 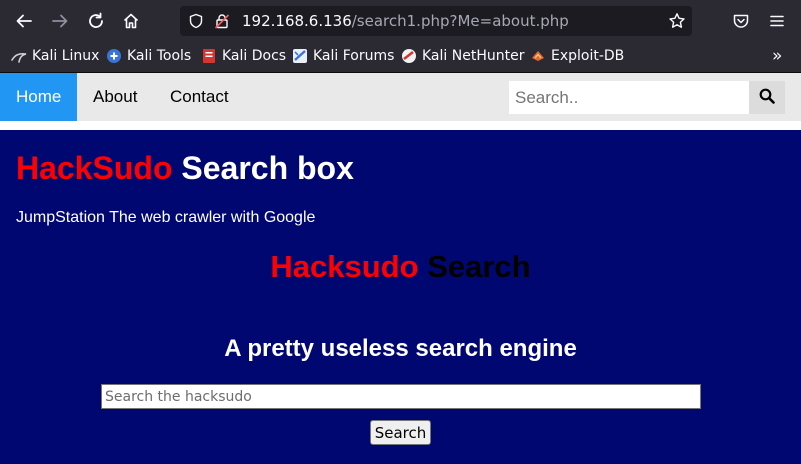 I want to click on kali-forums-icon, so click(x=300, y=56).